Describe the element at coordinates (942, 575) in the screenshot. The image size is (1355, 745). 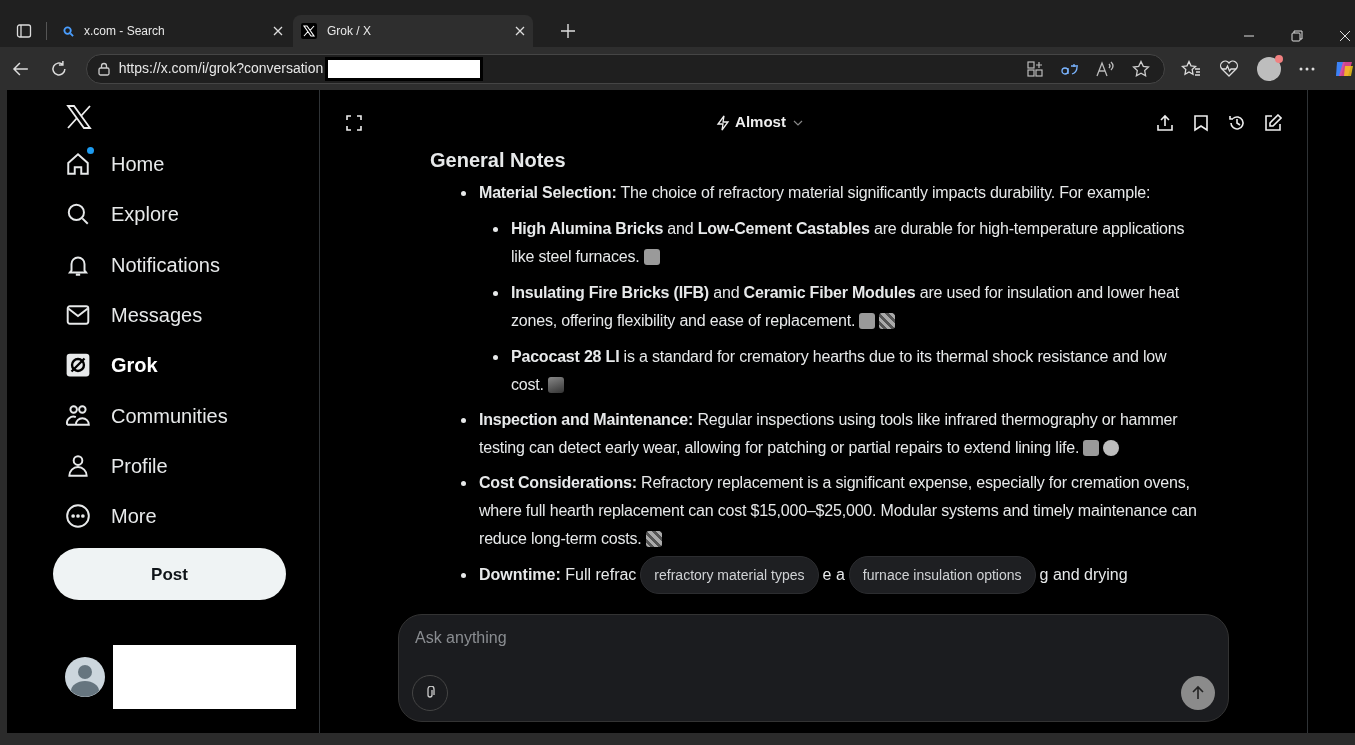
I see `suggestion-chip: furnace insulation options` at that location.